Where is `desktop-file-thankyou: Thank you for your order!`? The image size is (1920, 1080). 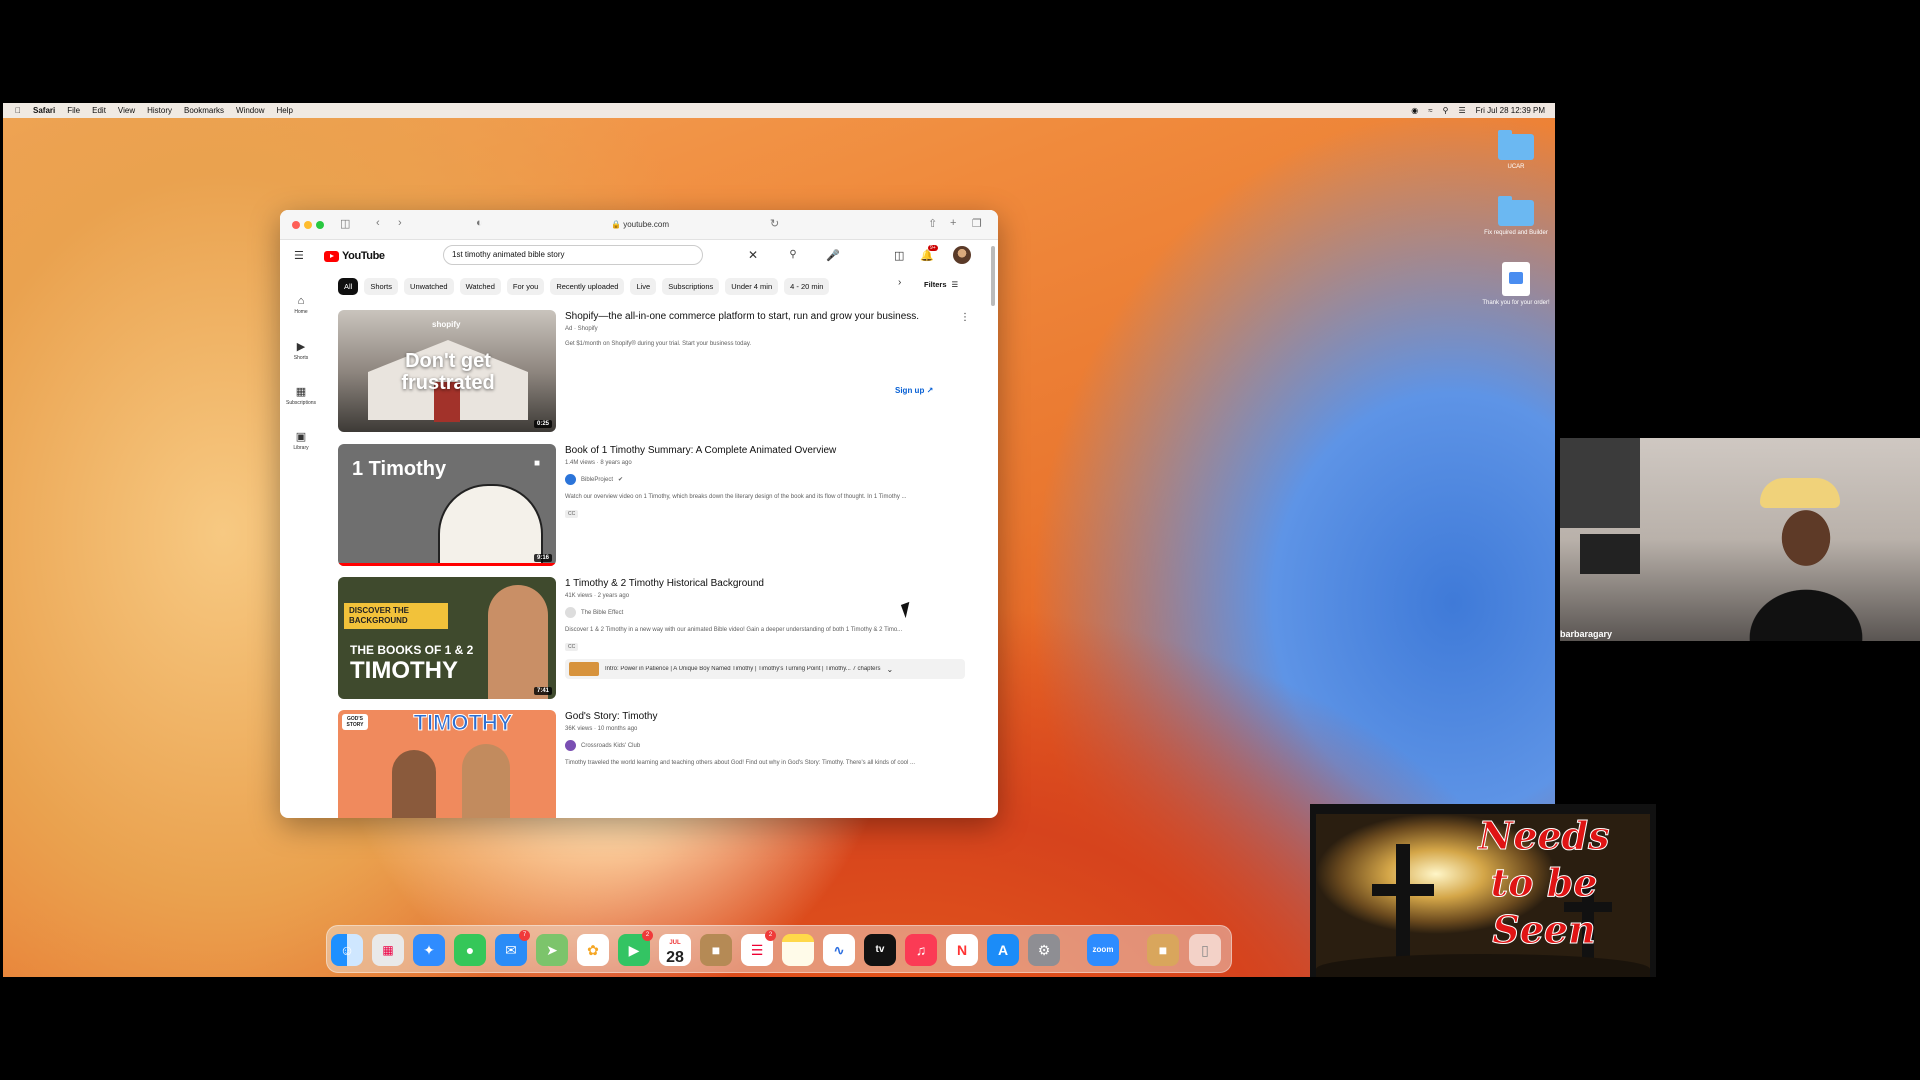 desktop-file-thankyou: Thank you for your order! is located at coordinates (1516, 284).